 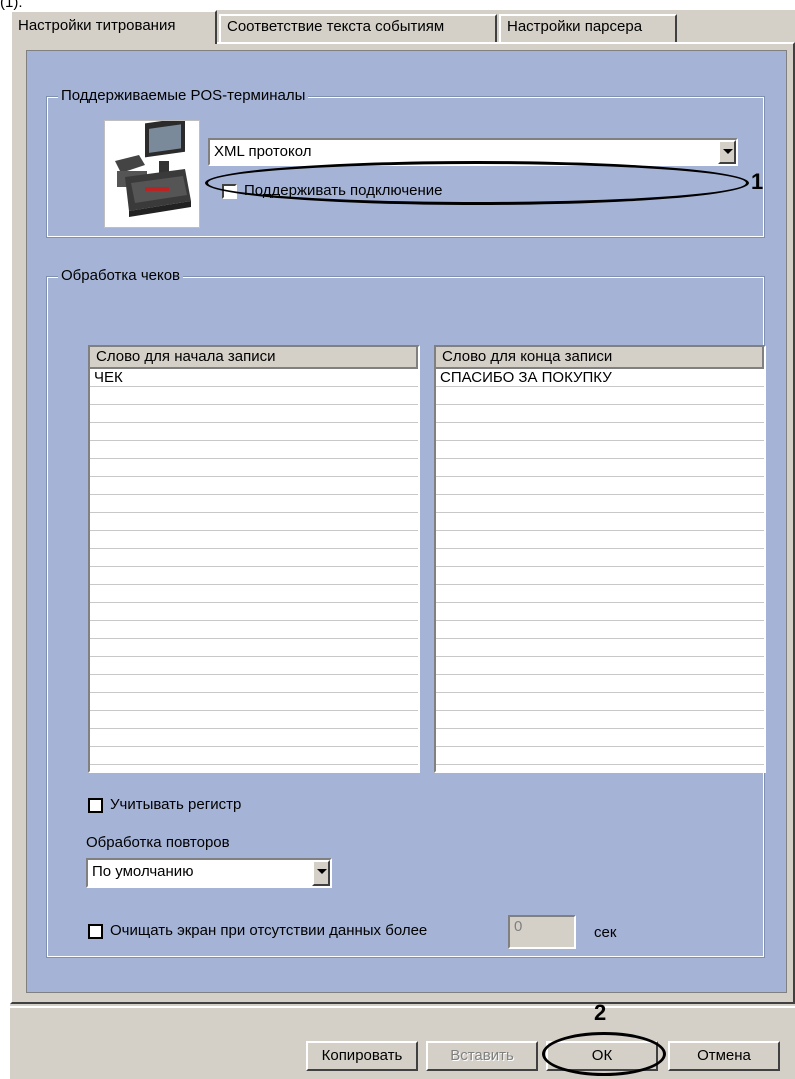 What do you see at coordinates (254, 358) in the screenshot?
I see `start-words-header: Слово для начала записи` at bounding box center [254, 358].